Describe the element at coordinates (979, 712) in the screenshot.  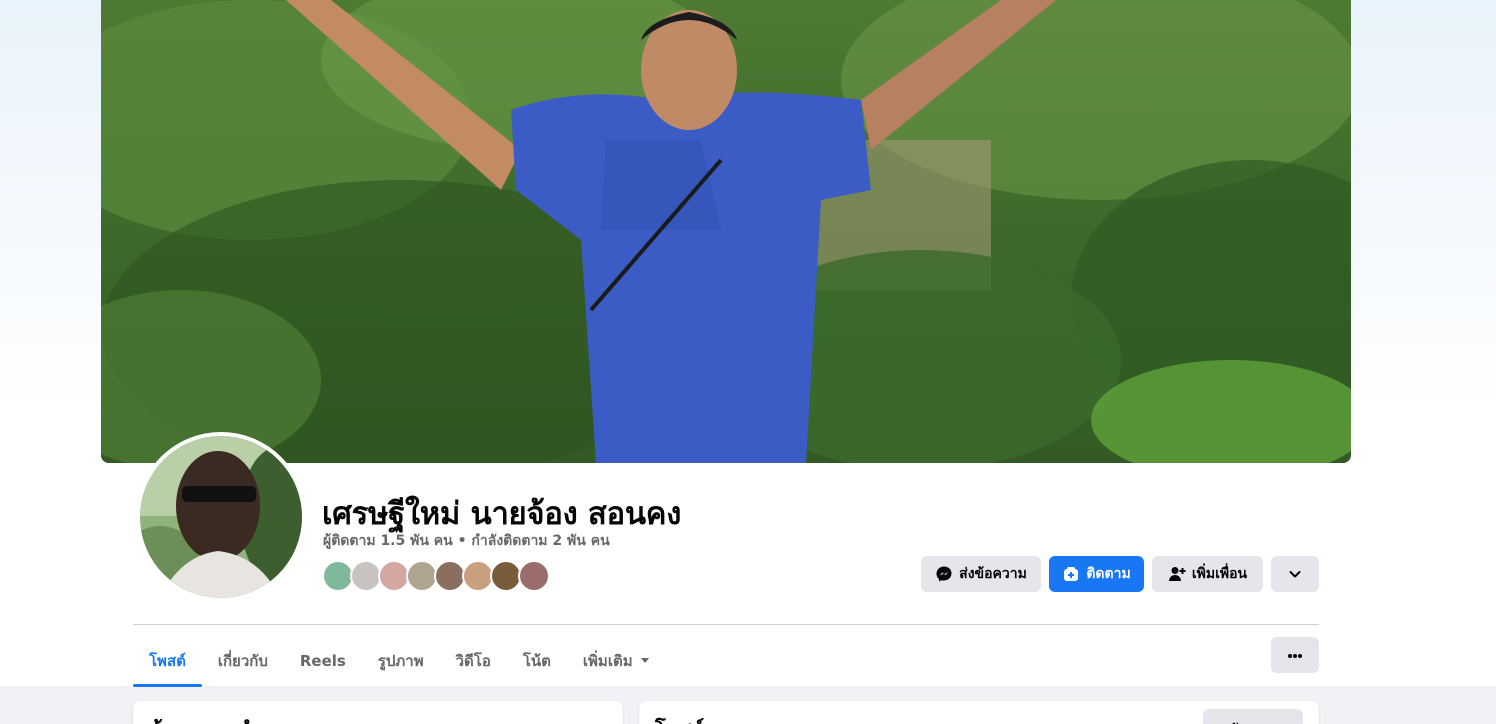
I see `posts-card: โพสต์ ตัวกรอง` at that location.